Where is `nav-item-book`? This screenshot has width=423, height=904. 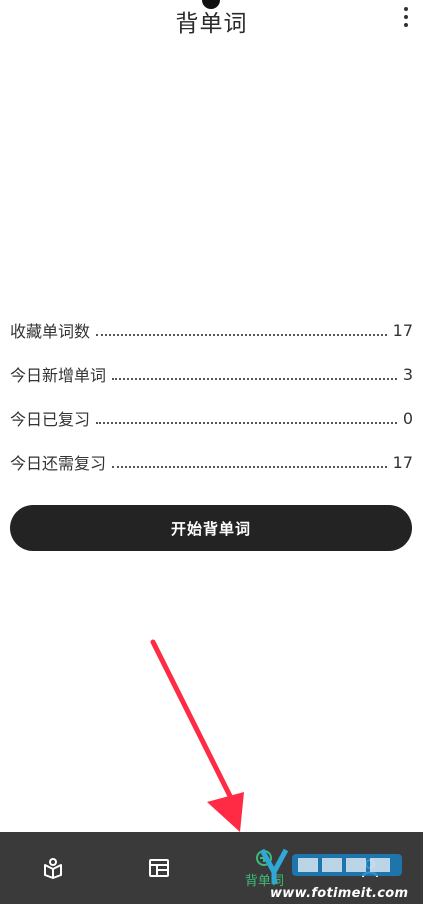 nav-item-book is located at coordinates (53, 868).